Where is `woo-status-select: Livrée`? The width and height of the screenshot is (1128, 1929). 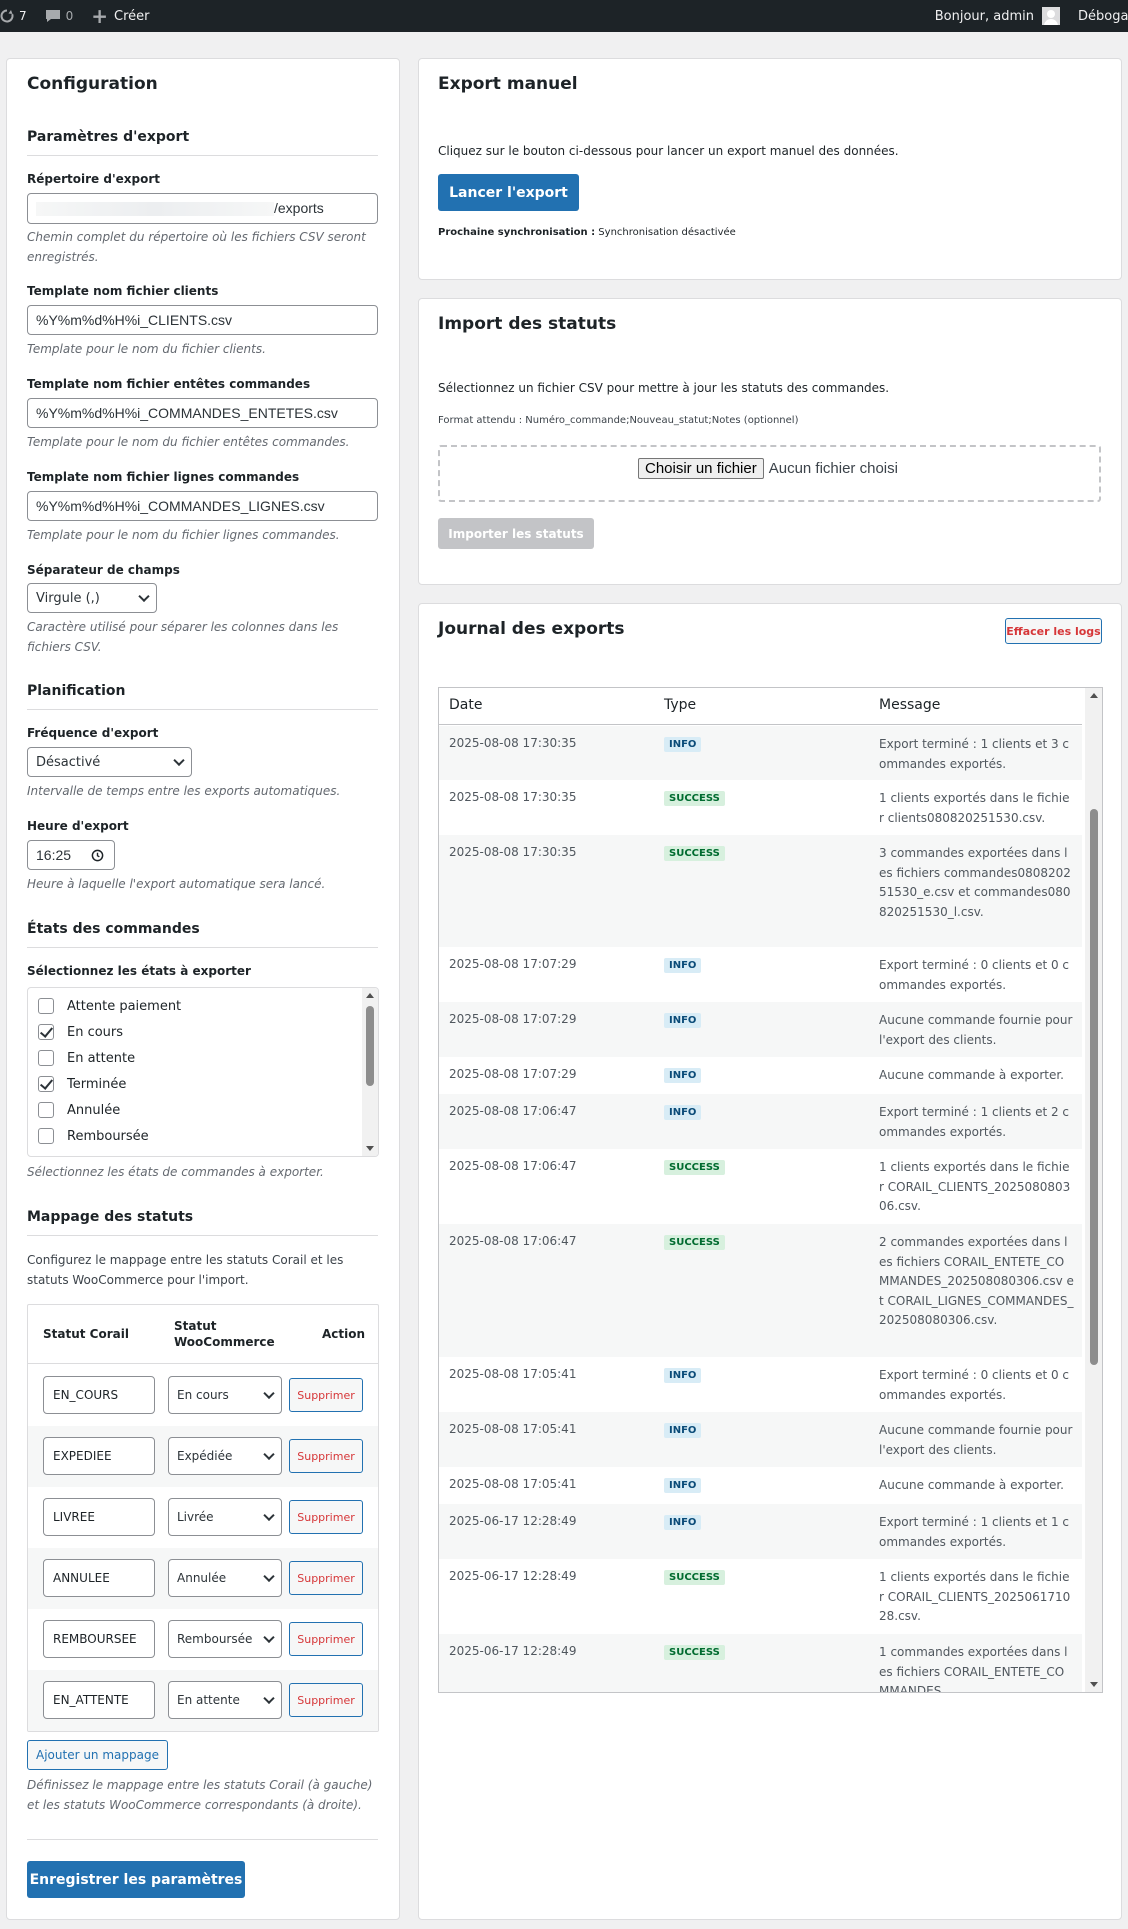 woo-status-select: Livrée is located at coordinates (225, 1517).